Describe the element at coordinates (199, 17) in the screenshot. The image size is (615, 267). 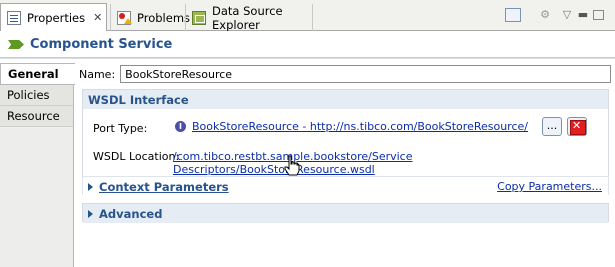
I see `data-source-explorer-icon` at that location.